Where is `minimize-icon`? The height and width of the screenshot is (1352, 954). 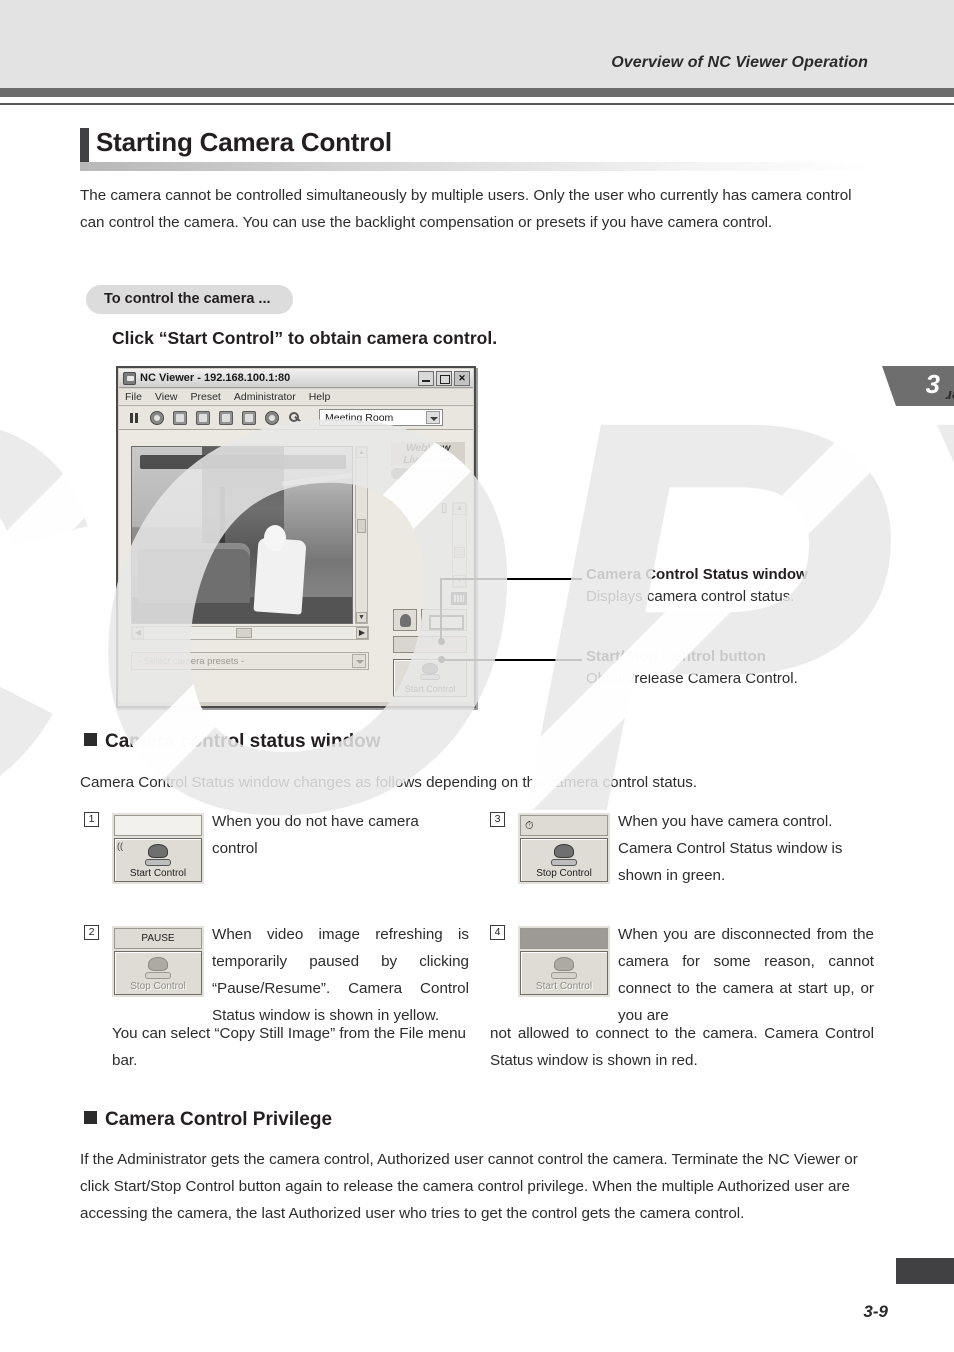
minimize-icon is located at coordinates (426, 378).